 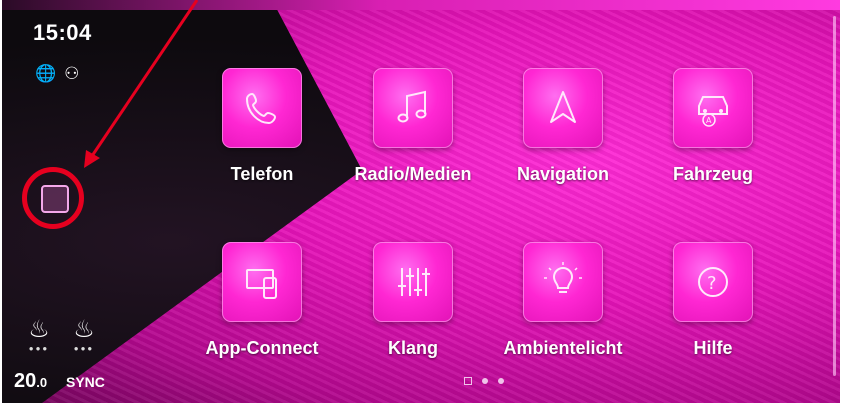 I want to click on annotation-arrow, so click(x=141, y=84).